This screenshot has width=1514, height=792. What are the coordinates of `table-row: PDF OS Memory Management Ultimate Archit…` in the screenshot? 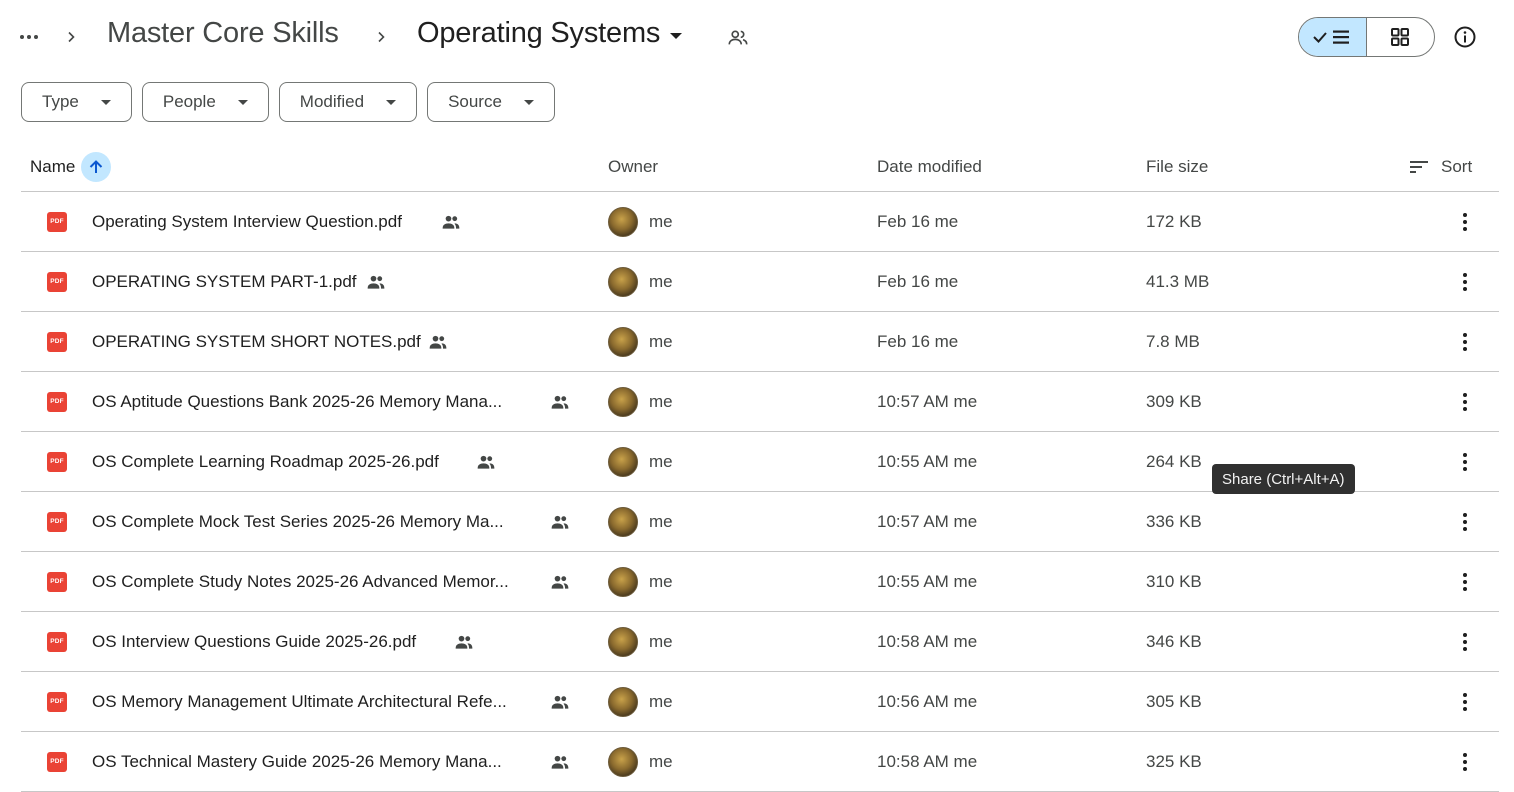 It's located at (760, 702).